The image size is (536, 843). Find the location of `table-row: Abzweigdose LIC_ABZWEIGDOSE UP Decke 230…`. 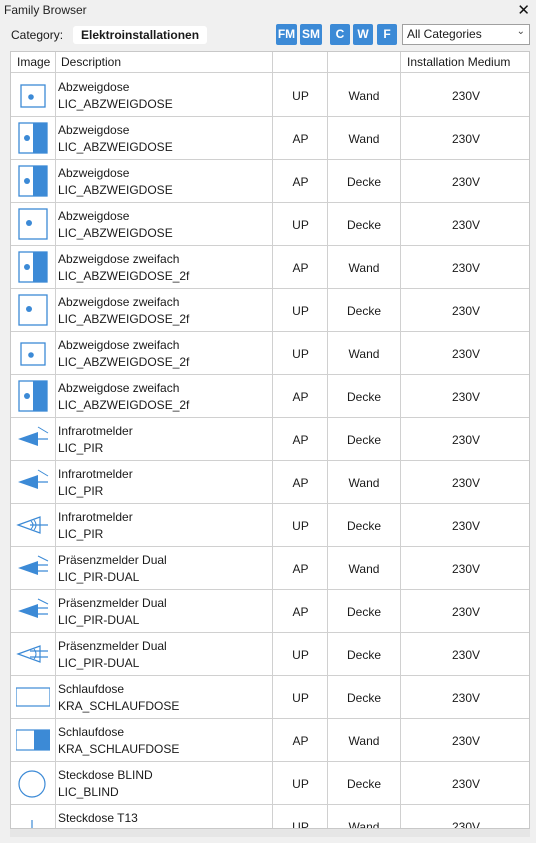

table-row: Abzweigdose LIC_ABZWEIGDOSE UP Decke 230… is located at coordinates (270, 224).